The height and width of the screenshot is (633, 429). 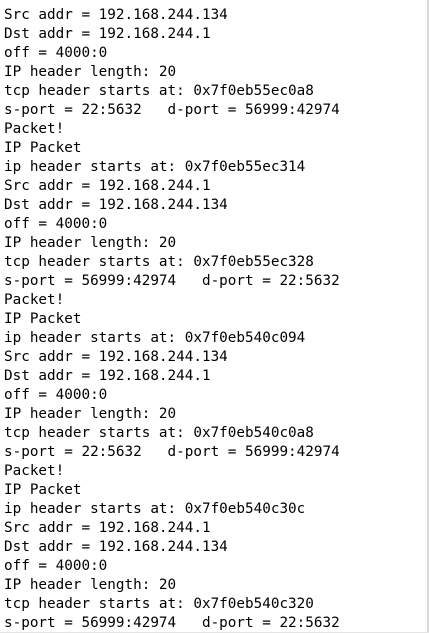 I want to click on terminal-line: ip header starts at: 0x7f0eb55ec314, so click(x=155, y=167).